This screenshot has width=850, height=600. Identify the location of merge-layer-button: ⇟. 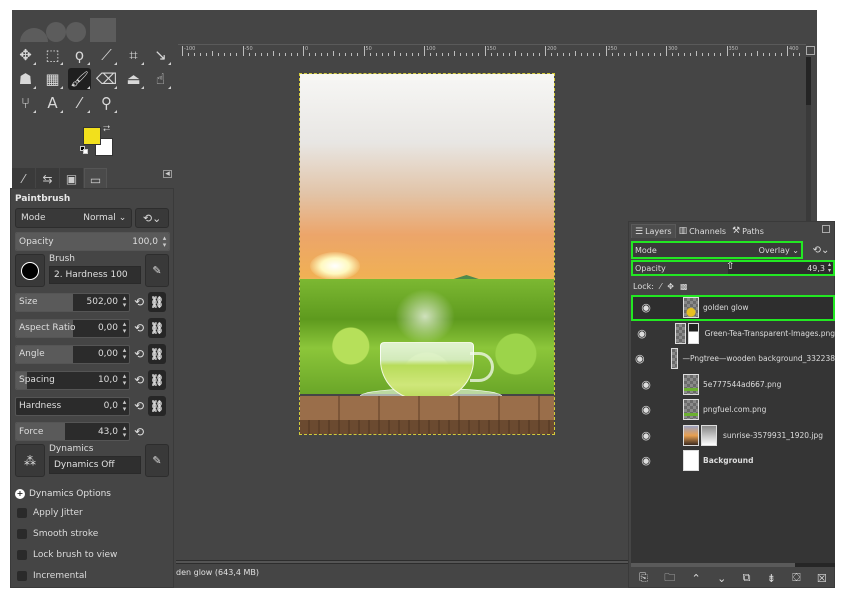
(771, 578).